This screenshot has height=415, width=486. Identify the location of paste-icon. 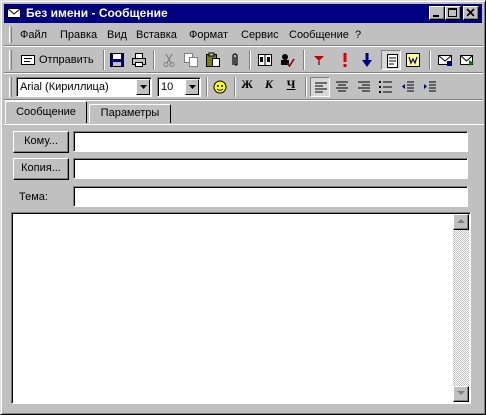
(213, 59).